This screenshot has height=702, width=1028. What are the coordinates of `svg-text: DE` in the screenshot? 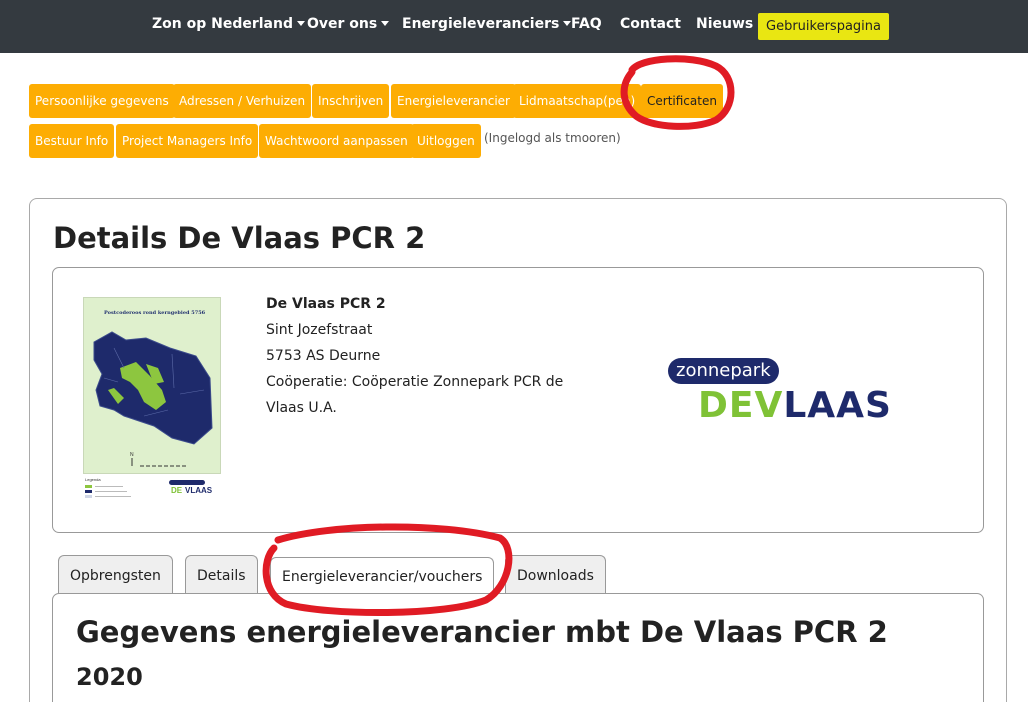 It's located at (177, 490).